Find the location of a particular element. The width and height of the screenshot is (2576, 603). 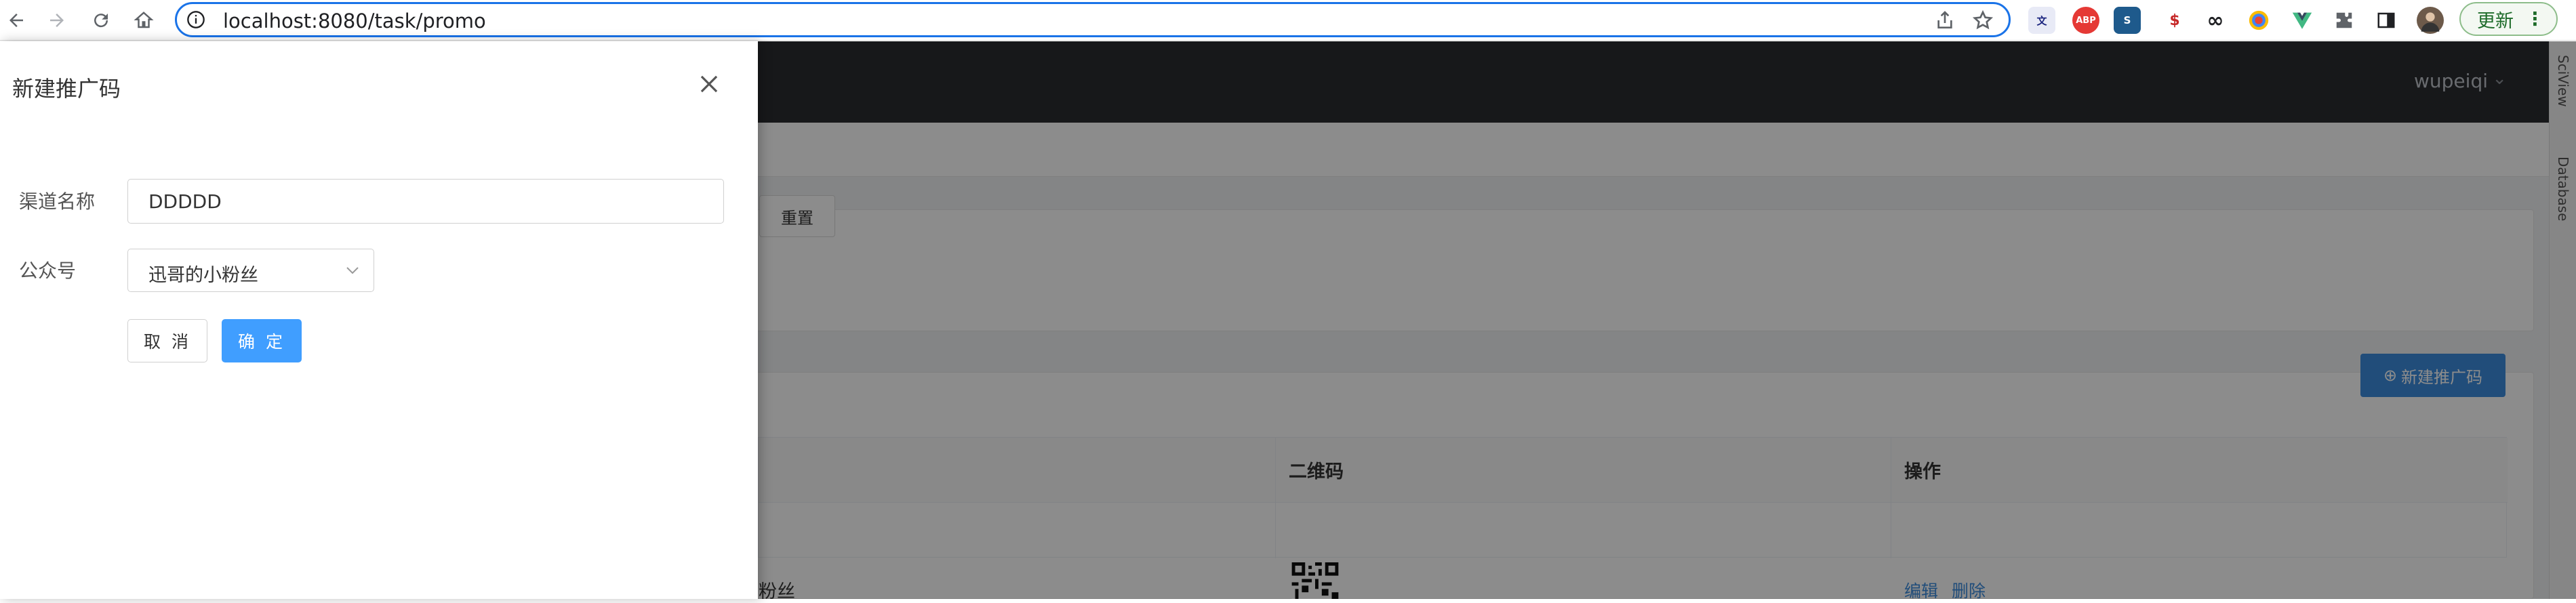

infinity-icon: ∞ is located at coordinates (2215, 20).